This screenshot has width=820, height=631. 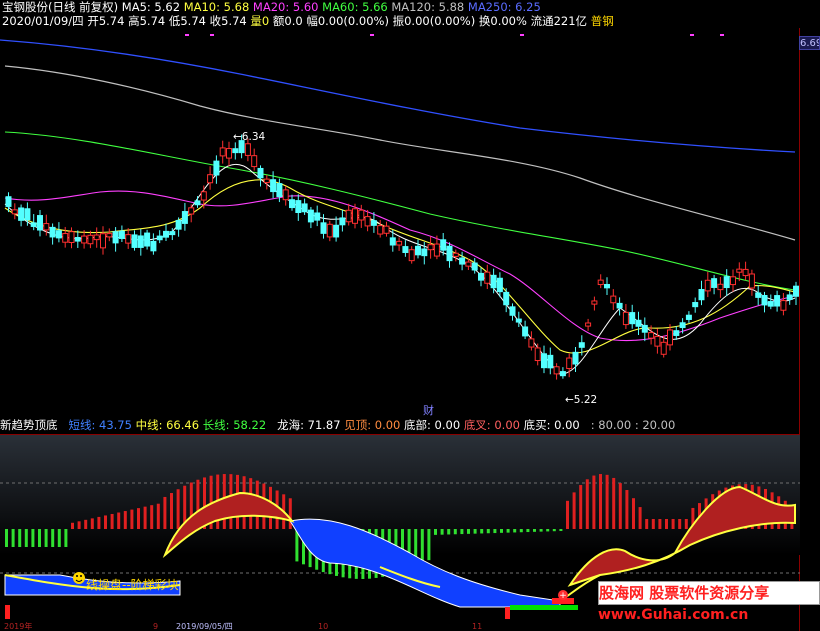 What do you see at coordinates (428, 410) in the screenshot?
I see `finance-marker: 财` at bounding box center [428, 410].